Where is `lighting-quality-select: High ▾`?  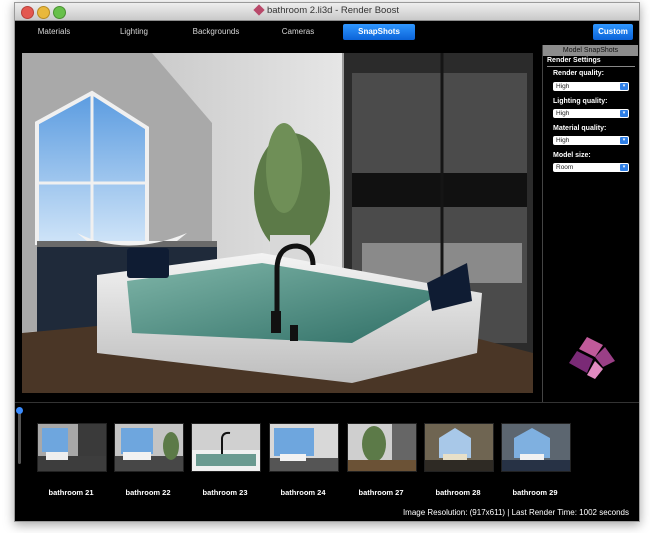 lighting-quality-select: High ▾ is located at coordinates (591, 113).